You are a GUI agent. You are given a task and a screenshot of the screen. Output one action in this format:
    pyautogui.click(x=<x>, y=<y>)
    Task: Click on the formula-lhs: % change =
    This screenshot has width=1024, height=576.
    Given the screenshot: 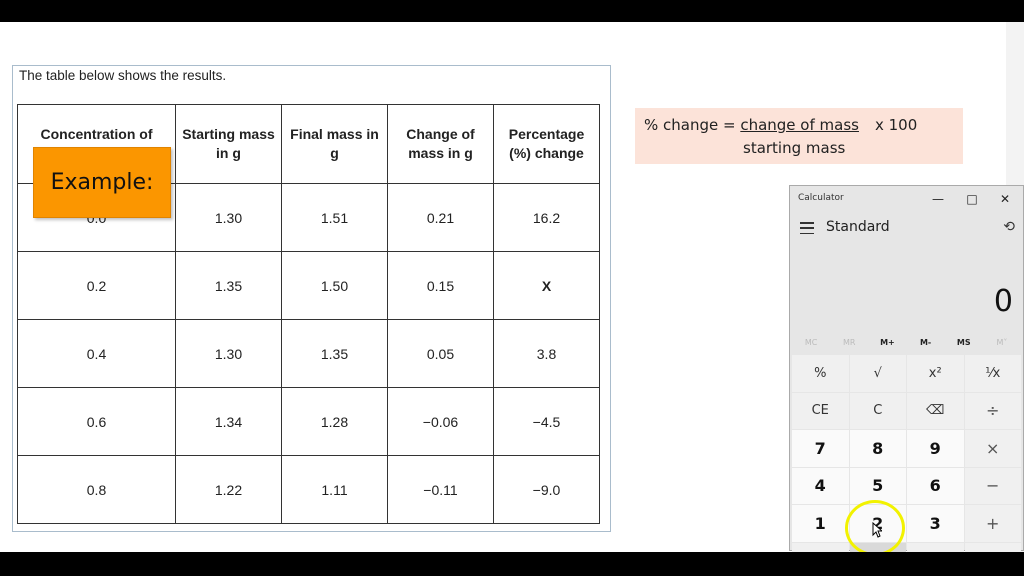 What is the action you would take?
    pyautogui.click(x=692, y=125)
    